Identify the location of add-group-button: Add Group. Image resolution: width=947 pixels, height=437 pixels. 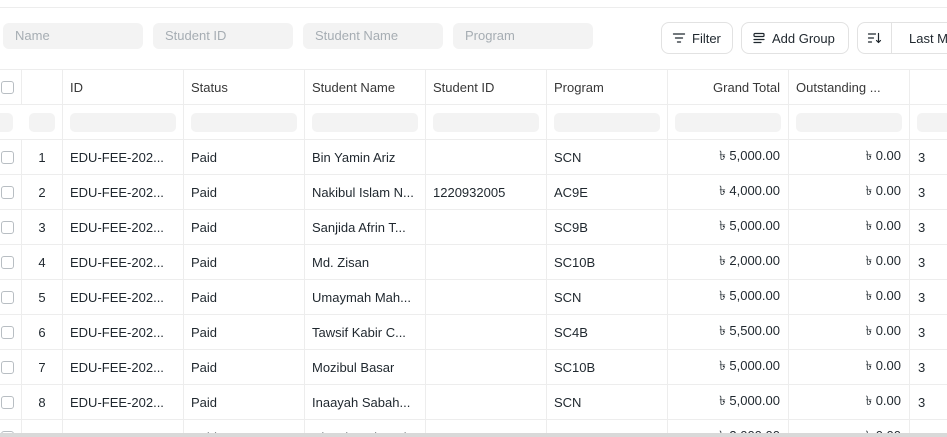
(795, 38).